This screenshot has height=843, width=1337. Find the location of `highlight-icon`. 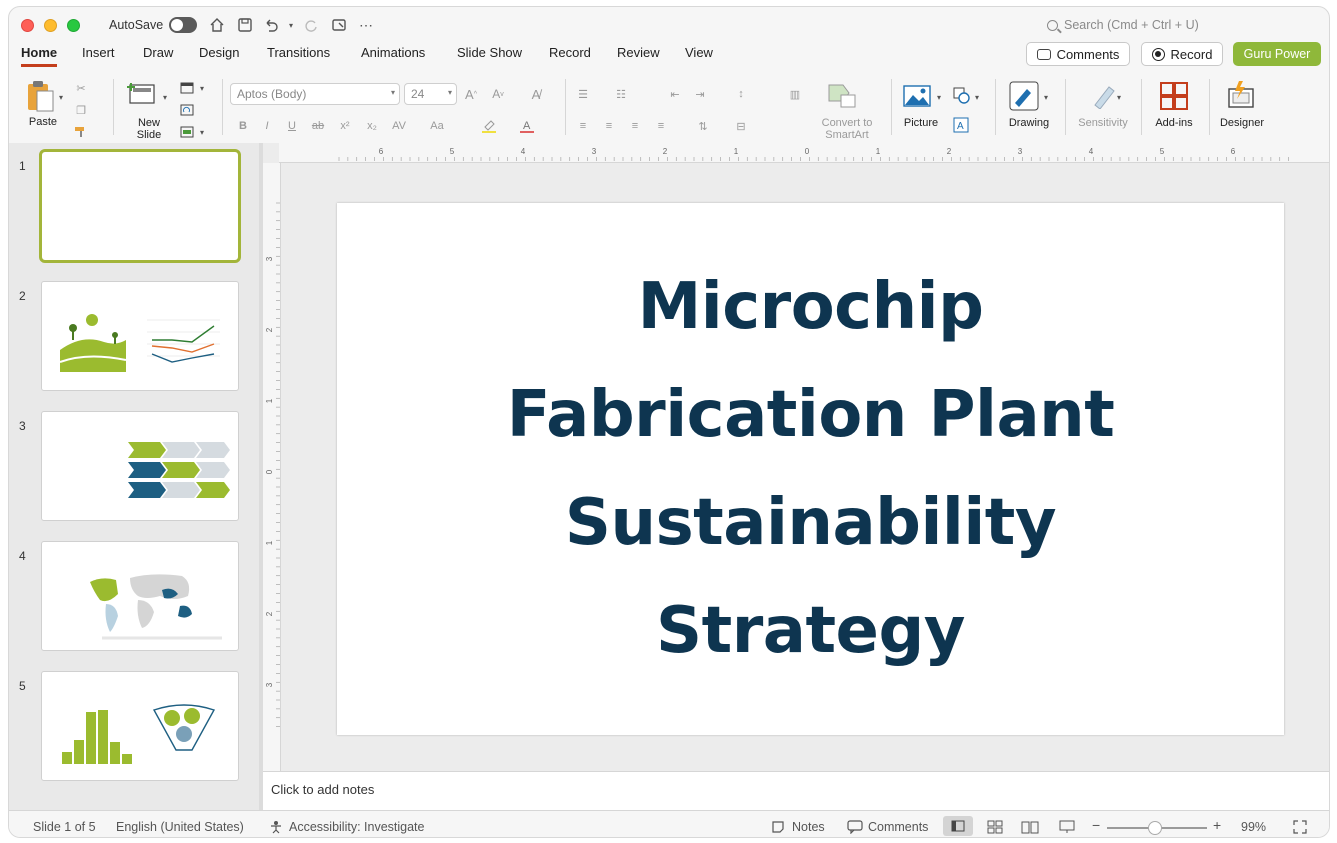

highlight-icon is located at coordinates (489, 126).